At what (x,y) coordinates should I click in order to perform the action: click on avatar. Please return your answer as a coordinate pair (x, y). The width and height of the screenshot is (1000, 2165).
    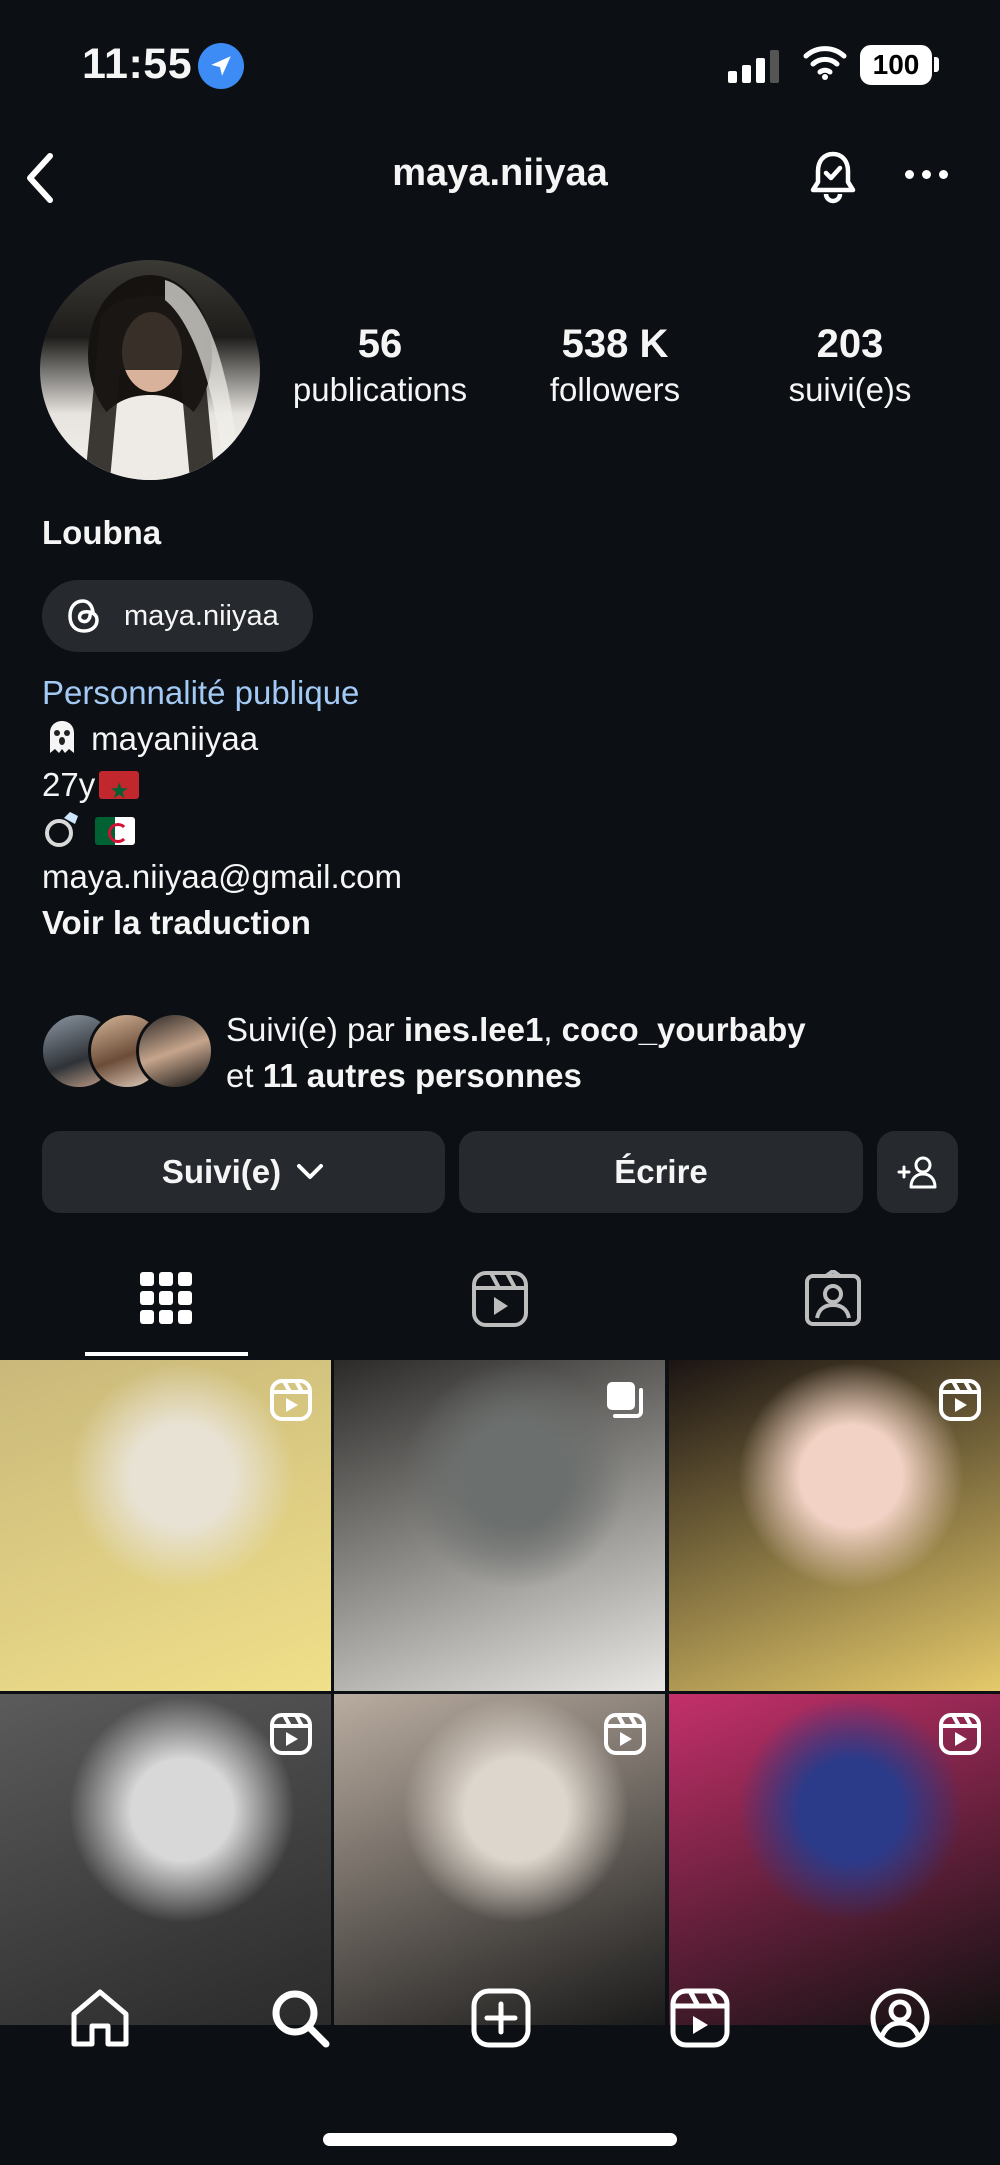
    Looking at the image, I should click on (175, 1051).